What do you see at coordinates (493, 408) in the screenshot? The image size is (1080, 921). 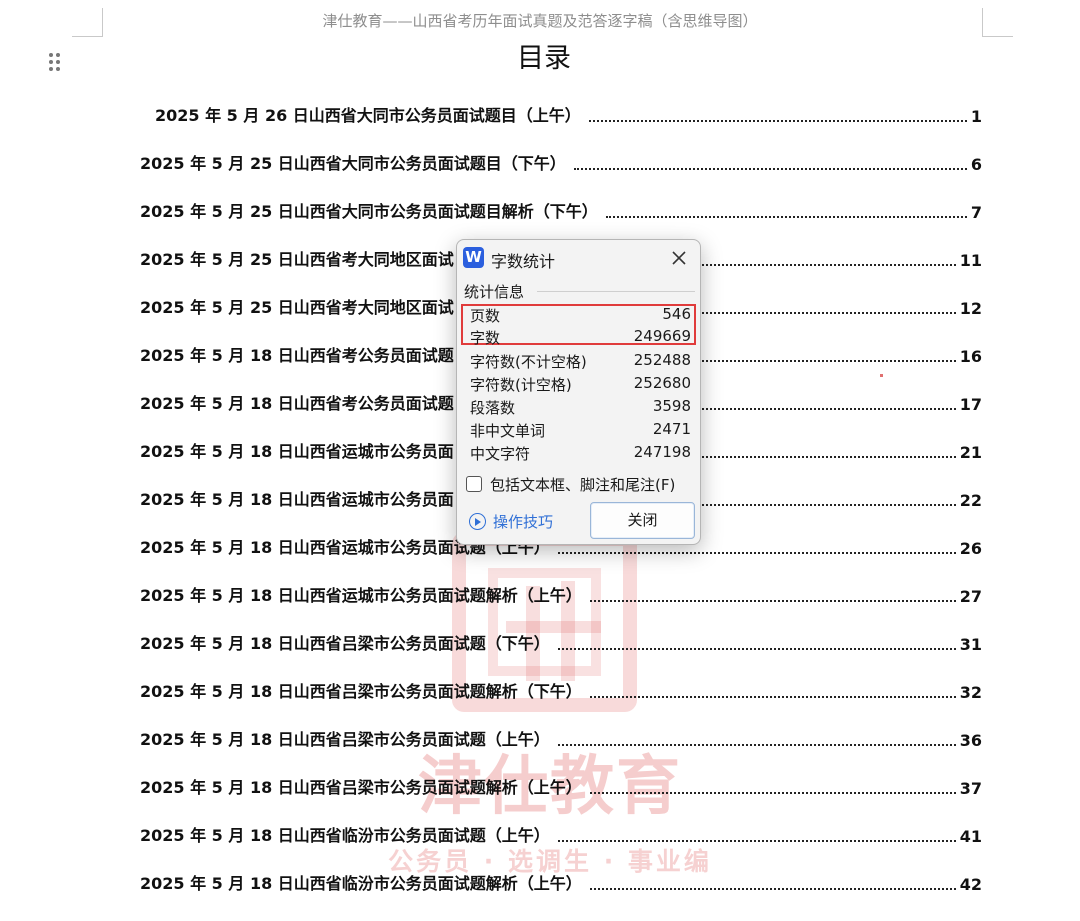 I see `stat-label: 段落数` at bounding box center [493, 408].